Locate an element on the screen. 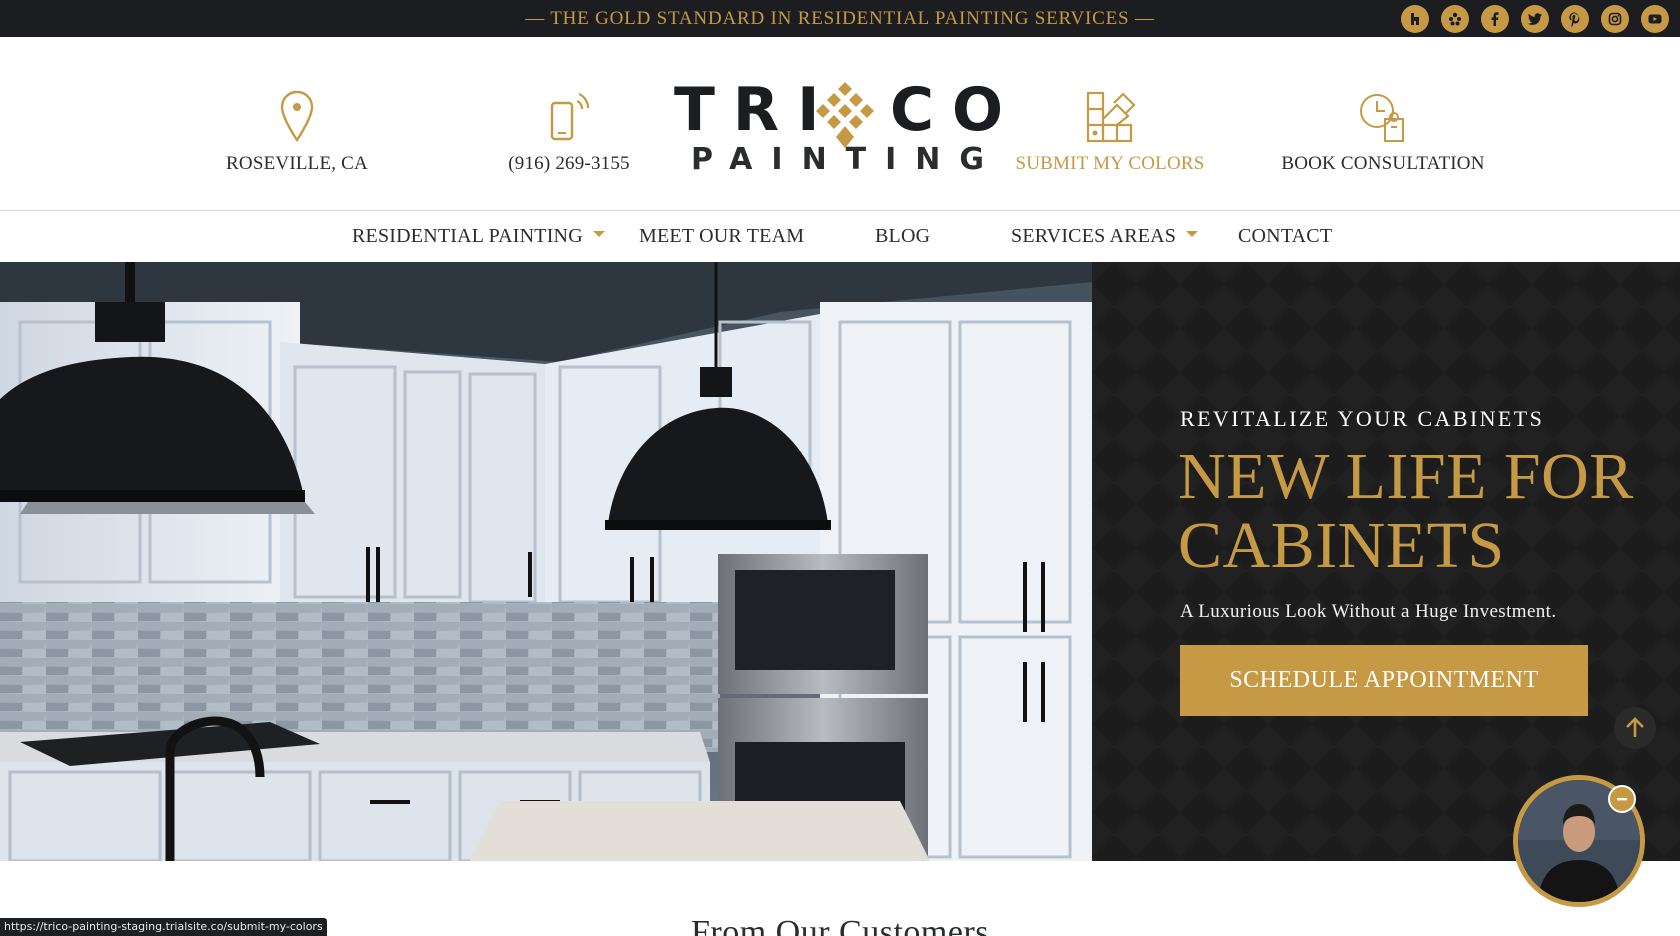 The width and height of the screenshot is (1680, 936). map-pin-icon is located at coordinates (297, 116).